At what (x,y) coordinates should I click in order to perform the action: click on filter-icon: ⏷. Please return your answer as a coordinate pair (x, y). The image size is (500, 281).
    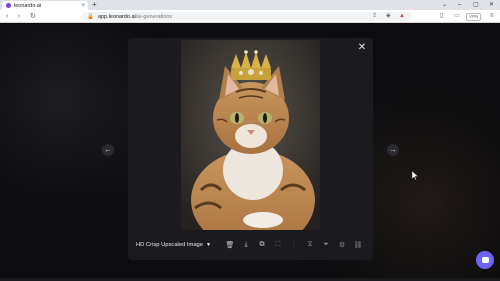
    Looking at the image, I should click on (326, 245).